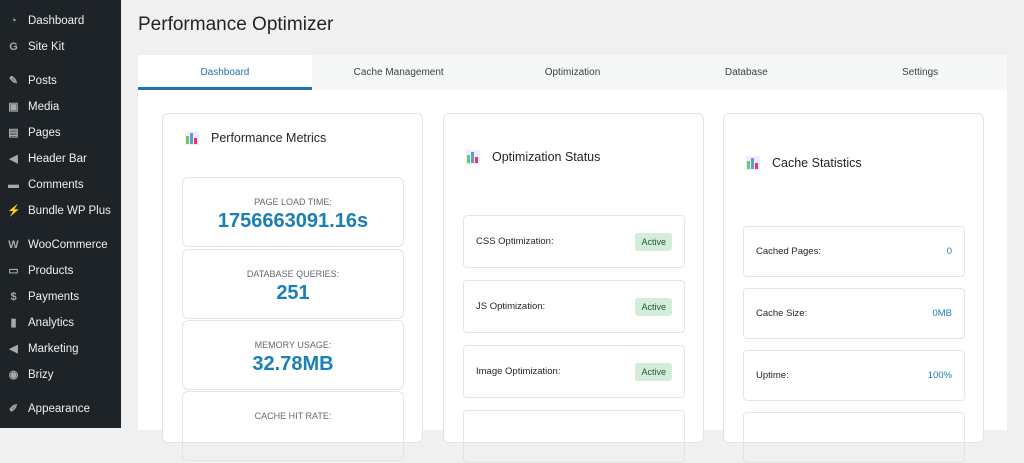 The width and height of the screenshot is (1024, 463). I want to click on archive-icon: ▭, so click(13, 270).